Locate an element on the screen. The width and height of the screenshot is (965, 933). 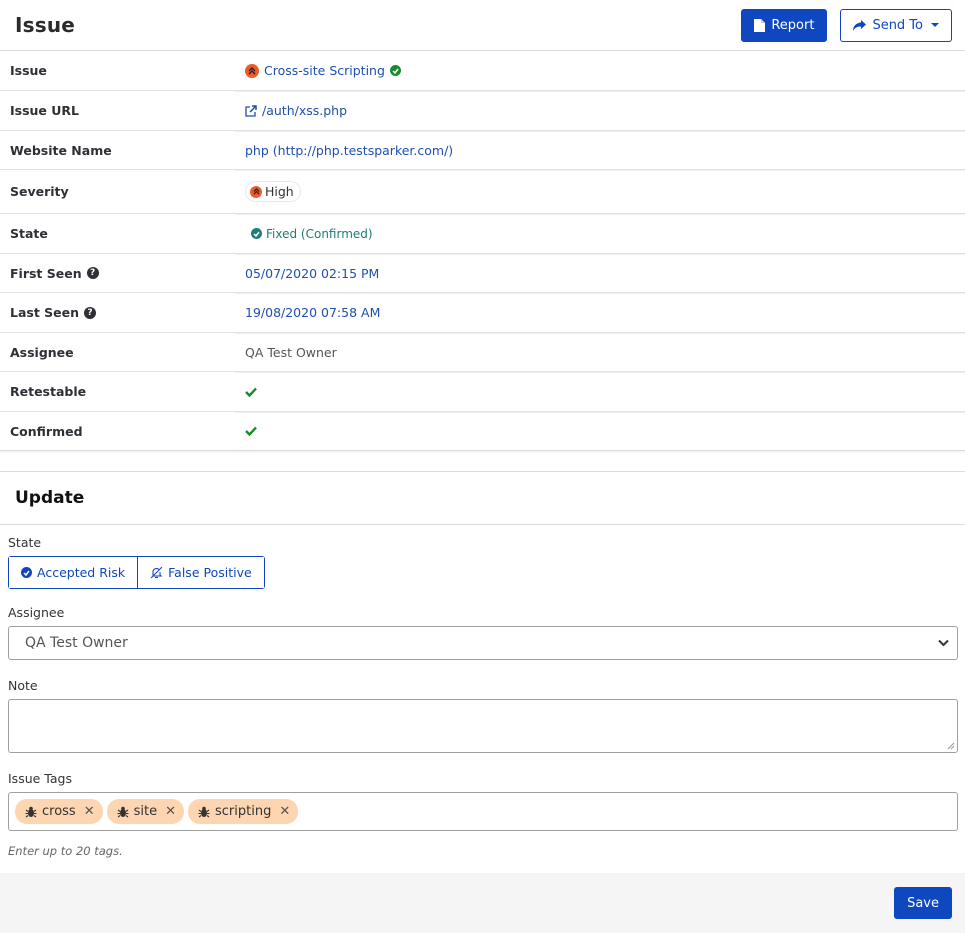
tag-label: site is located at coordinates (145, 811).